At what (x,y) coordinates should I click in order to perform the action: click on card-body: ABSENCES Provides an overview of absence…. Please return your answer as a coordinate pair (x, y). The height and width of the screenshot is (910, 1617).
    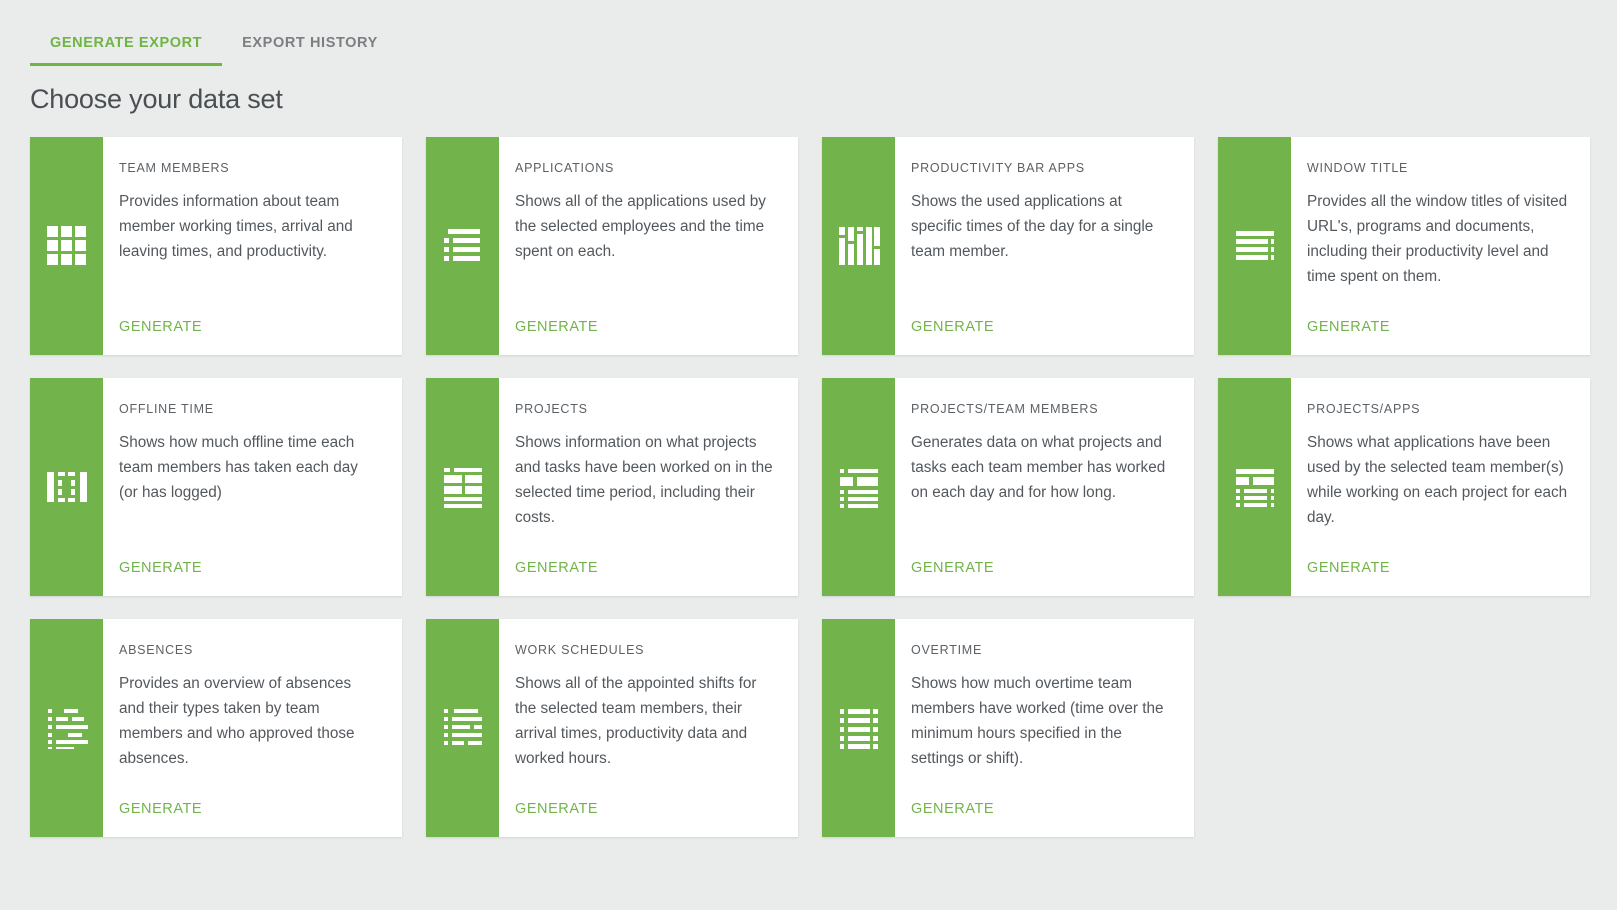
    Looking at the image, I should click on (252, 728).